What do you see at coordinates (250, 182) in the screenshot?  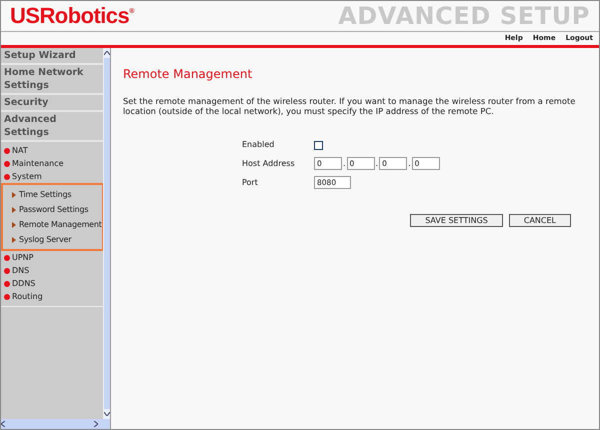 I see `field-label: Port` at bounding box center [250, 182].